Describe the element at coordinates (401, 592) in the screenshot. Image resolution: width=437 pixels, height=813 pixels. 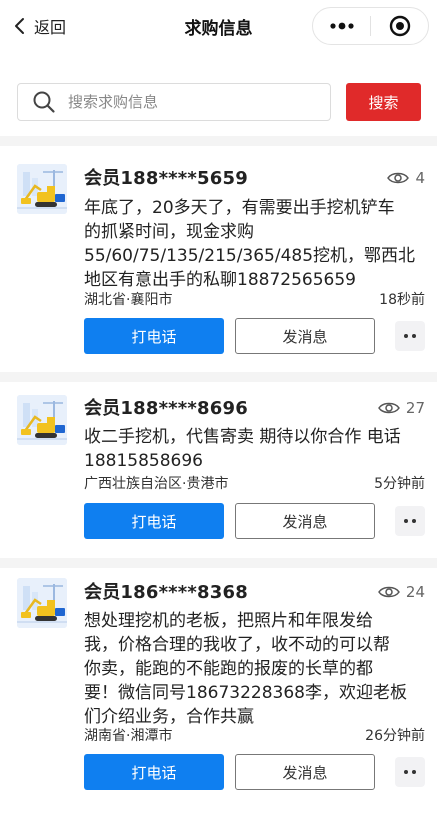
I see `view-count: 24` at that location.